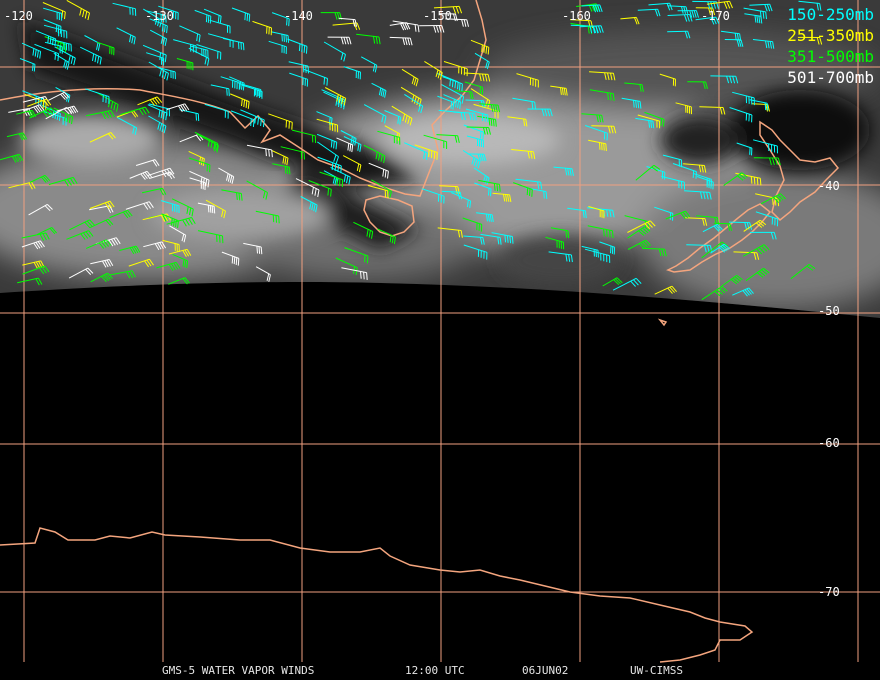 This screenshot has height=680, width=880. Describe the element at coordinates (829, 592) in the screenshot. I see `lat-label-70: -70` at that location.